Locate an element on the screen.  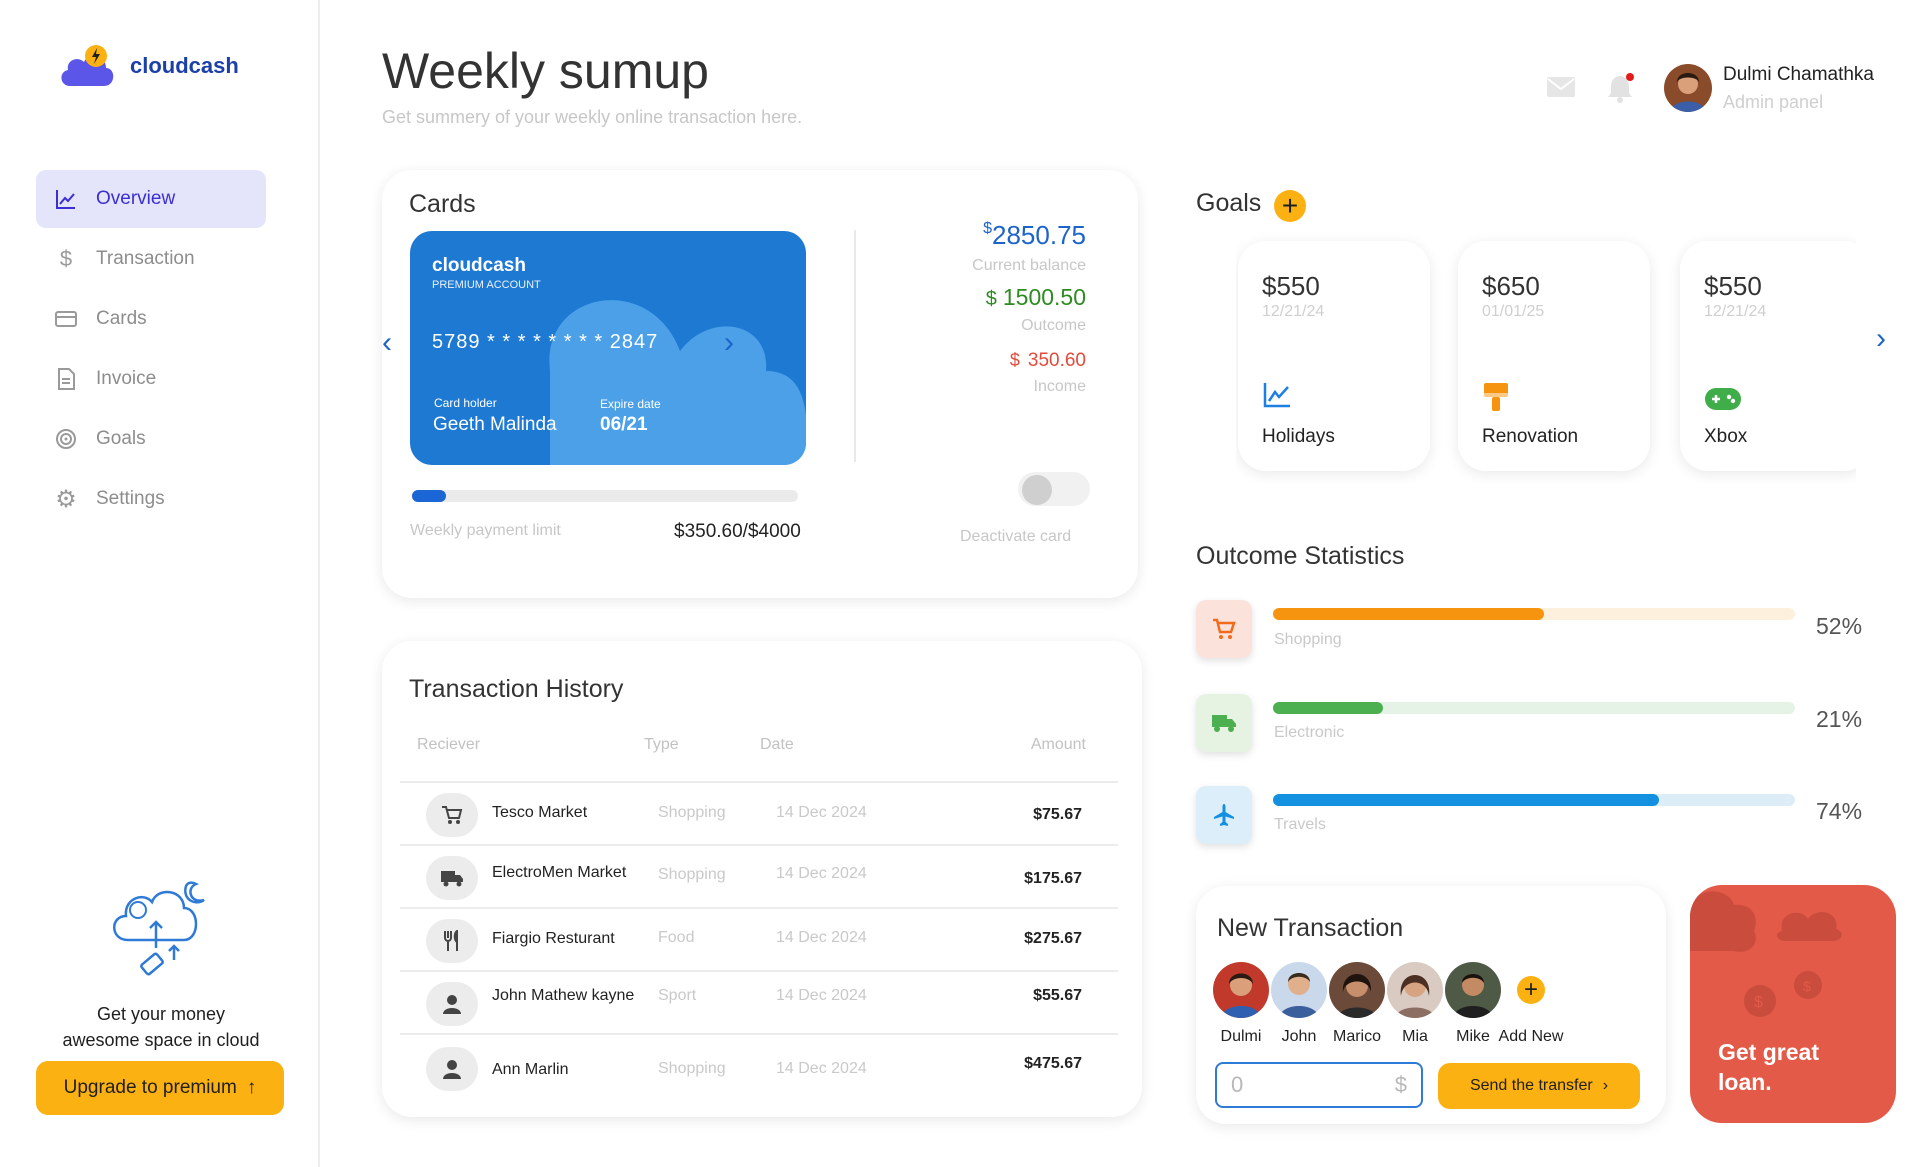
sidebar-item-invoice: Invoice is located at coordinates (151, 379).